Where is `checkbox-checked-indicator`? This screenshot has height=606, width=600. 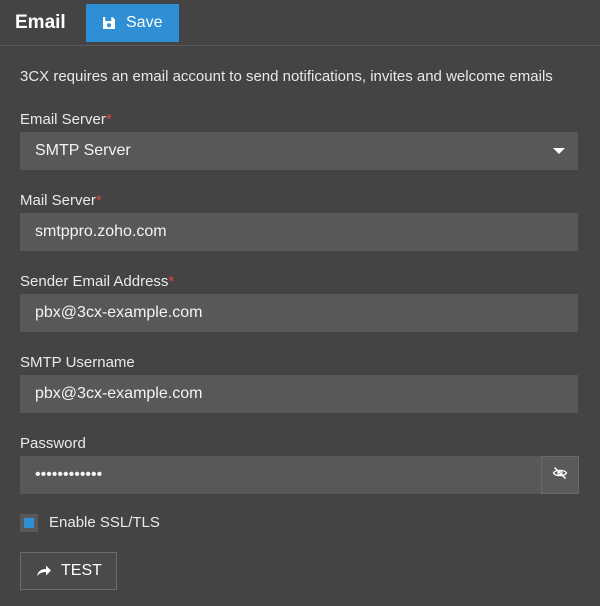
checkbox-checked-indicator is located at coordinates (29, 523).